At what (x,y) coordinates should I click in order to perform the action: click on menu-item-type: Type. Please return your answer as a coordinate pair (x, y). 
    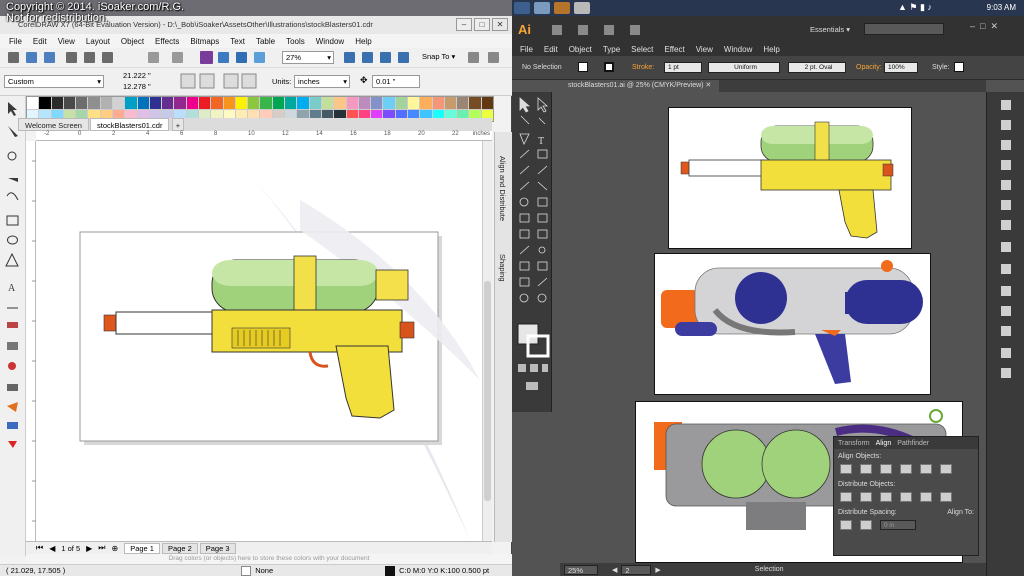
    Looking at the image, I should click on (611, 49).